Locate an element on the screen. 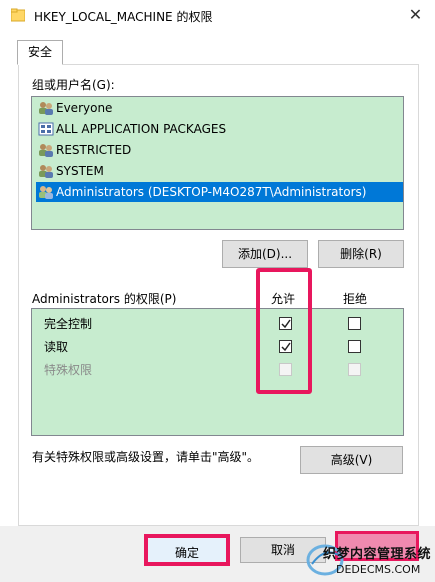 This screenshot has width=435, height=582. full-control-deny-checkbox is located at coordinates (354, 323).